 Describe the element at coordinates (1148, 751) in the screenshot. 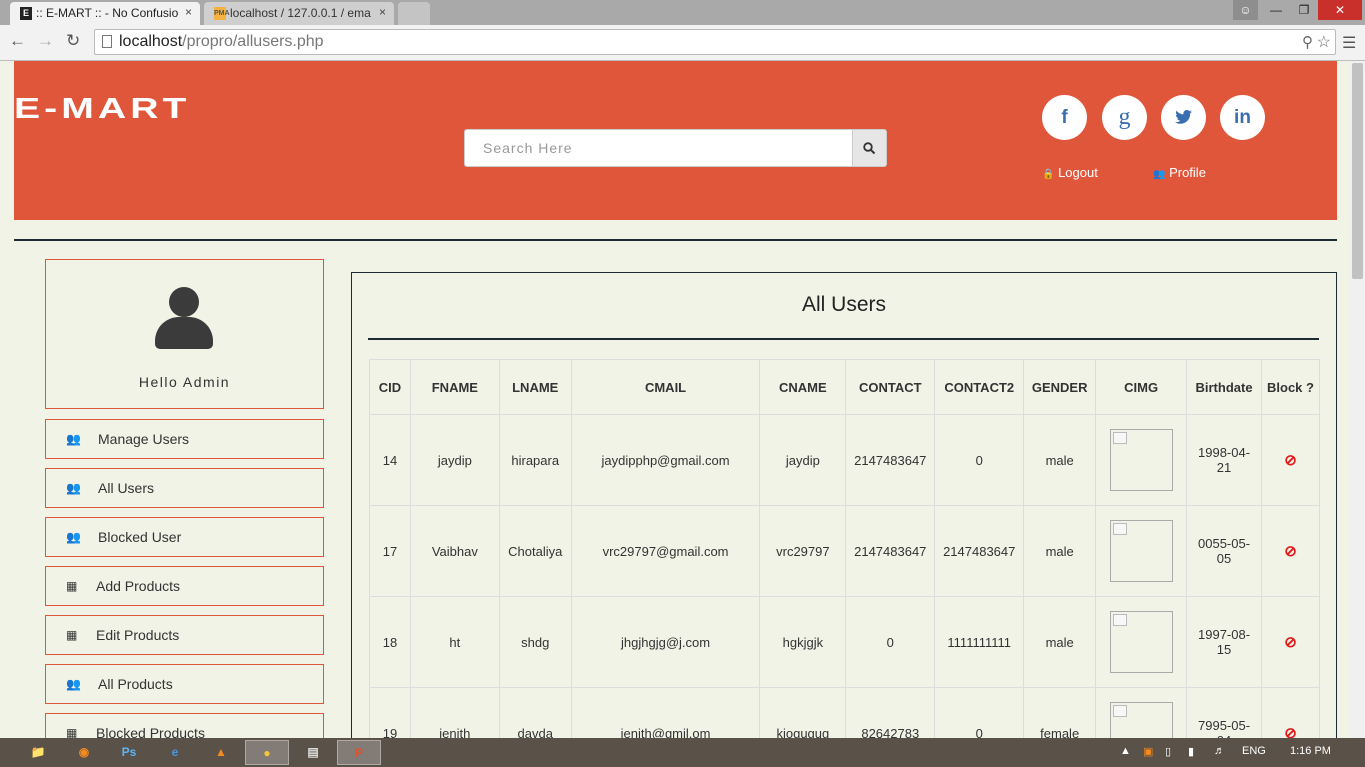

I see `xampp-tray-icon: ▣` at that location.